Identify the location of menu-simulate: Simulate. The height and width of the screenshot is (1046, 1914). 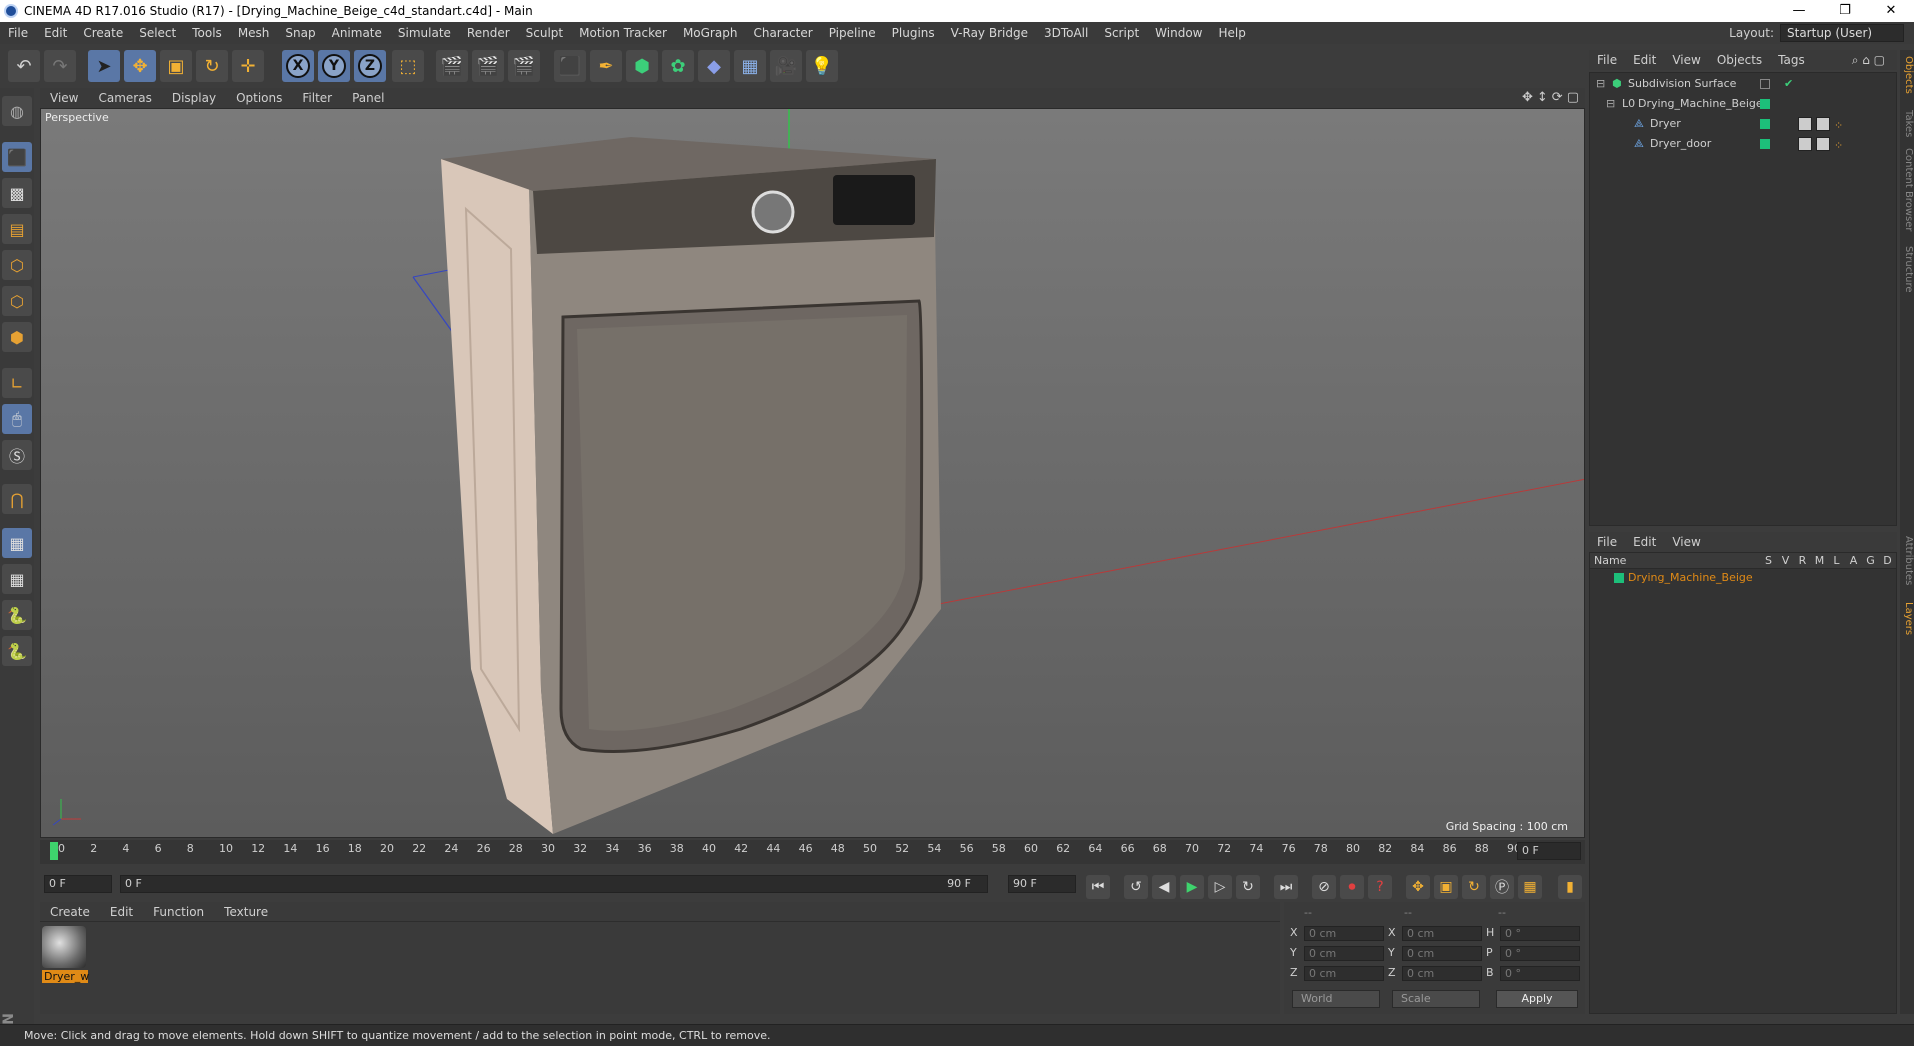
(424, 33).